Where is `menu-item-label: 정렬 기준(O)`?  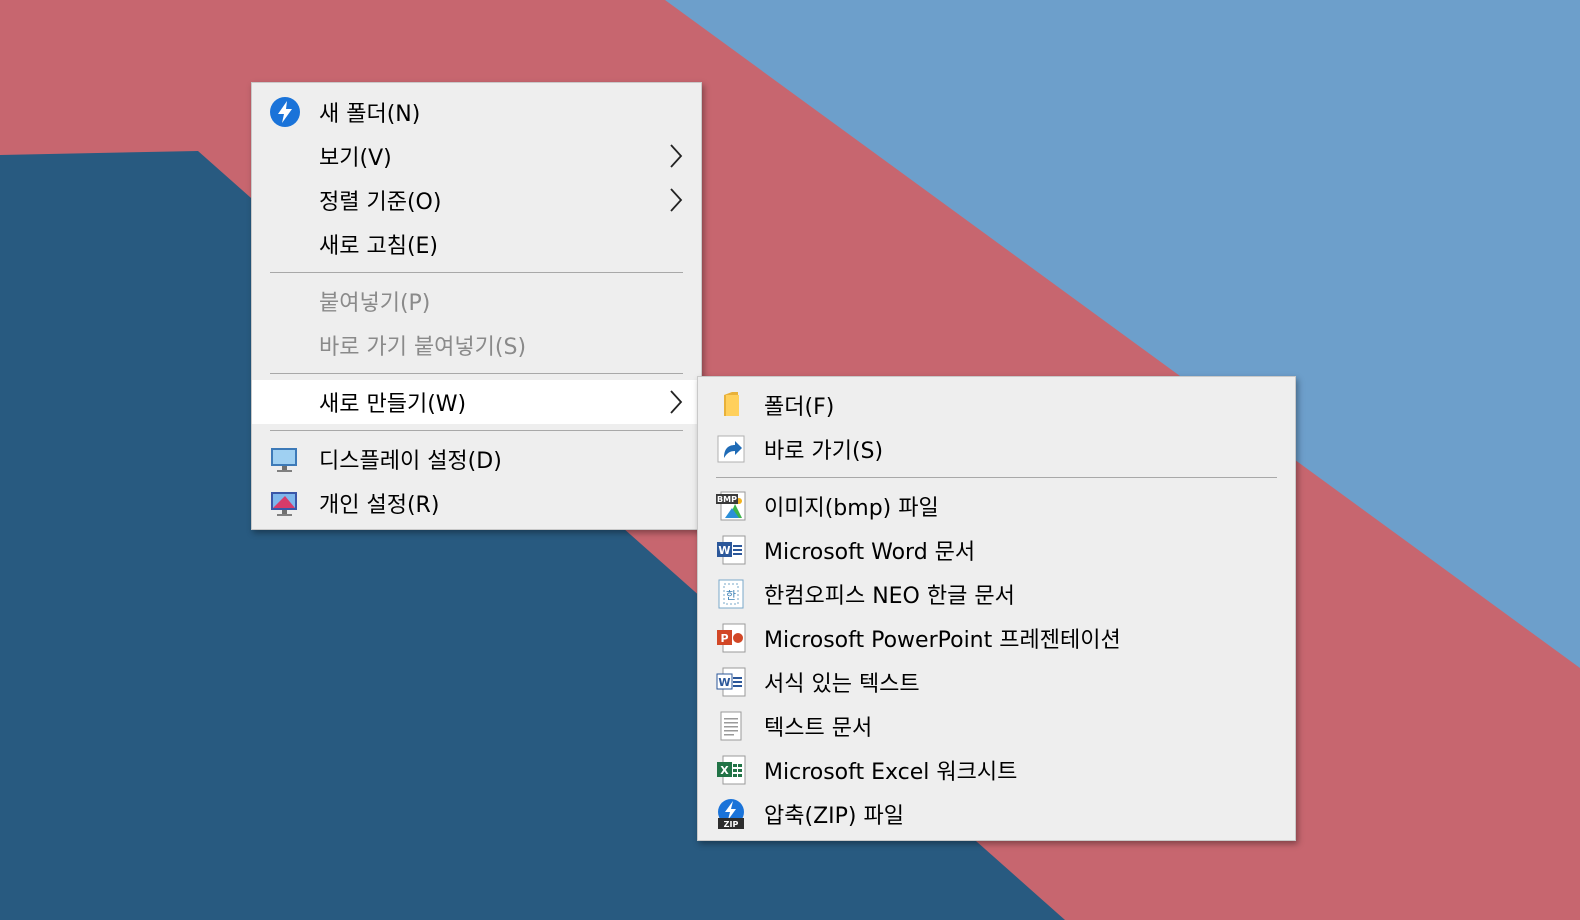
menu-item-label: 정렬 기준(O) is located at coordinates (380, 202).